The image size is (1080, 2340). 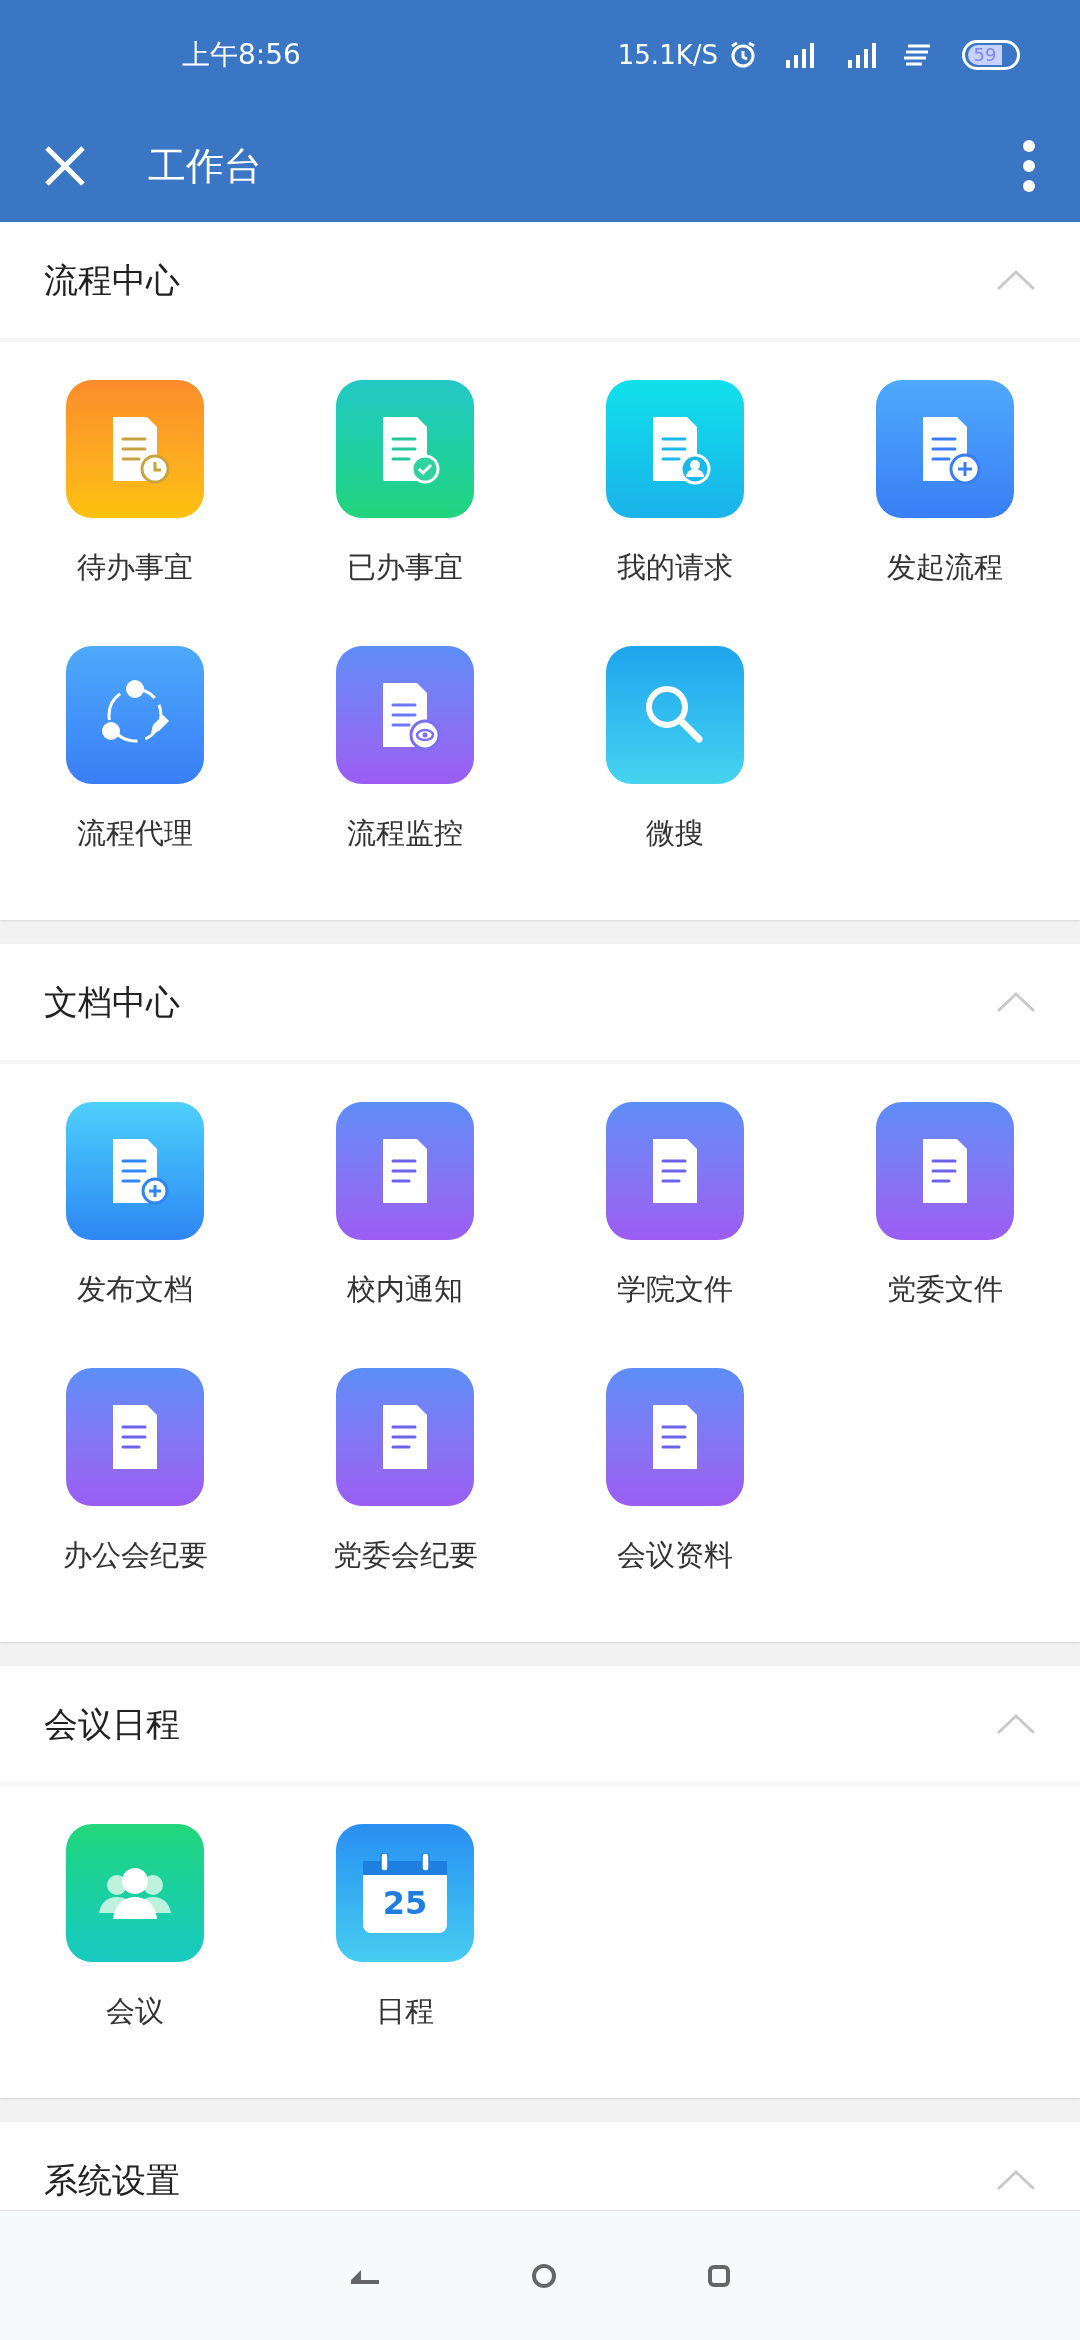 I want to click on home-icon, so click(x=544, y=2275).